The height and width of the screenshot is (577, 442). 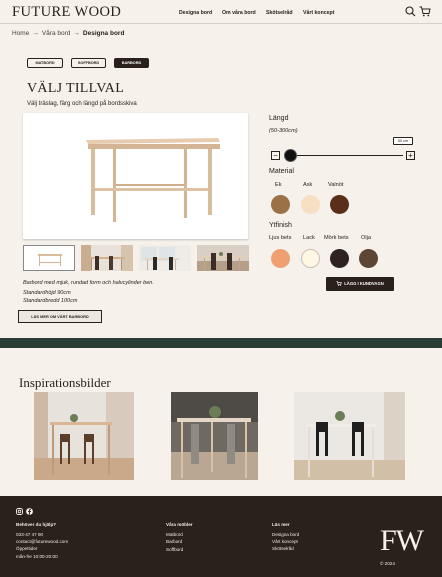 What do you see at coordinates (309, 238) in the screenshot?
I see `finish-name-lack: Lack` at bounding box center [309, 238].